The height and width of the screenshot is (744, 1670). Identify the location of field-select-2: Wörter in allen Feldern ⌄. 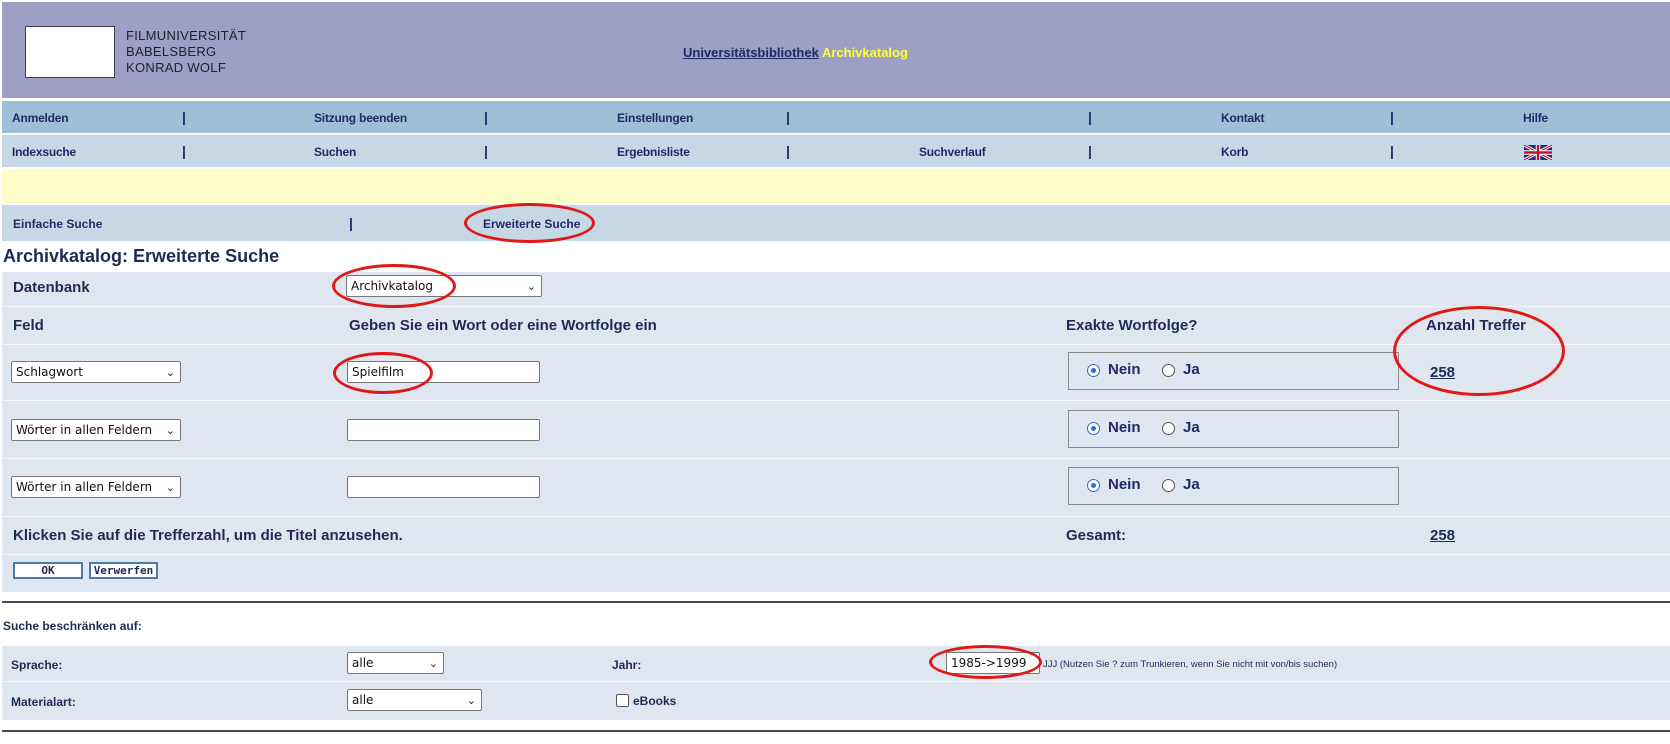
(96, 430).